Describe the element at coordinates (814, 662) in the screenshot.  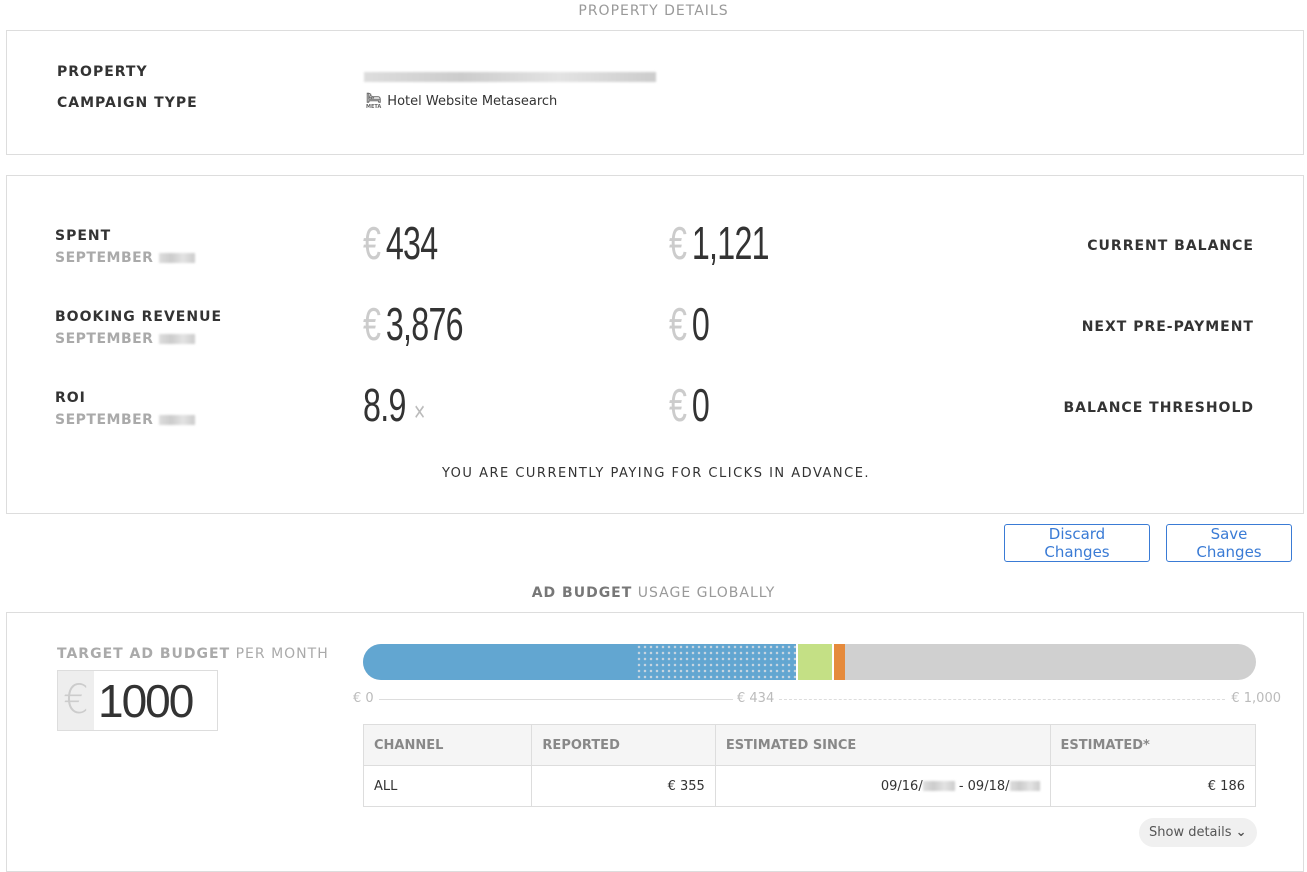
I see `bar-segment-green` at that location.